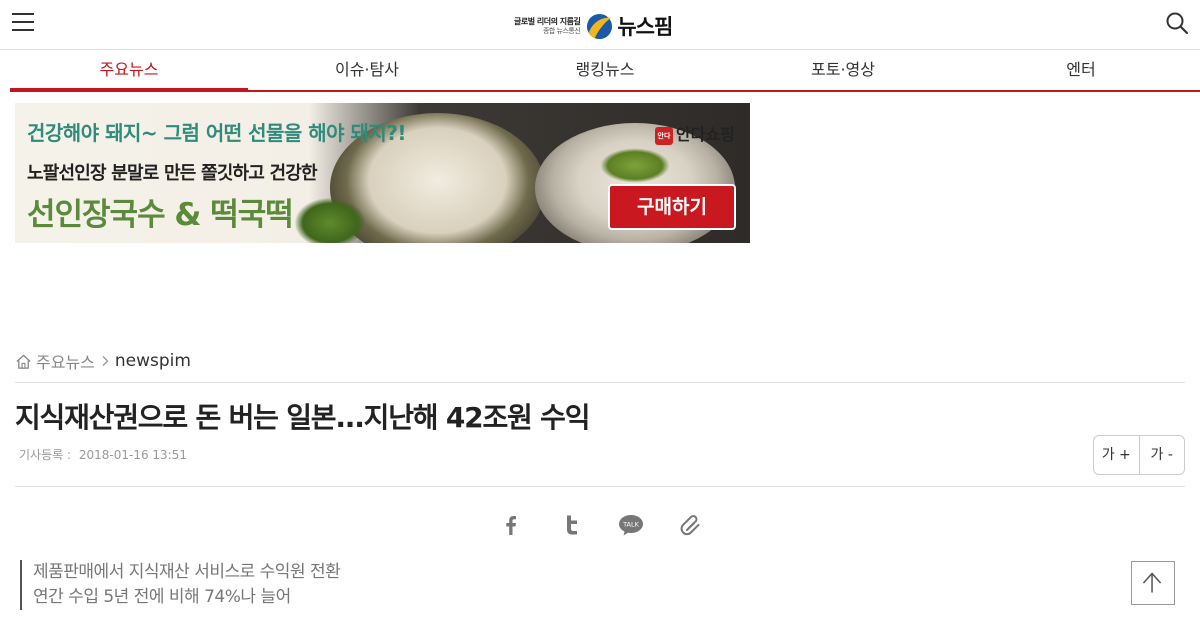  What do you see at coordinates (1177, 23) in the screenshot?
I see `search-icon` at bounding box center [1177, 23].